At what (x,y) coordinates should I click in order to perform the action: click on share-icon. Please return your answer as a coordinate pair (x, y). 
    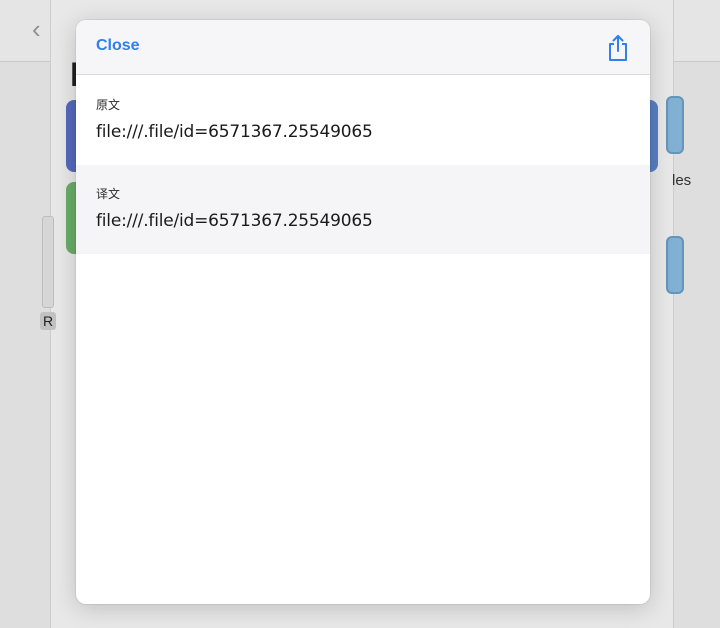
    Looking at the image, I should click on (618, 48).